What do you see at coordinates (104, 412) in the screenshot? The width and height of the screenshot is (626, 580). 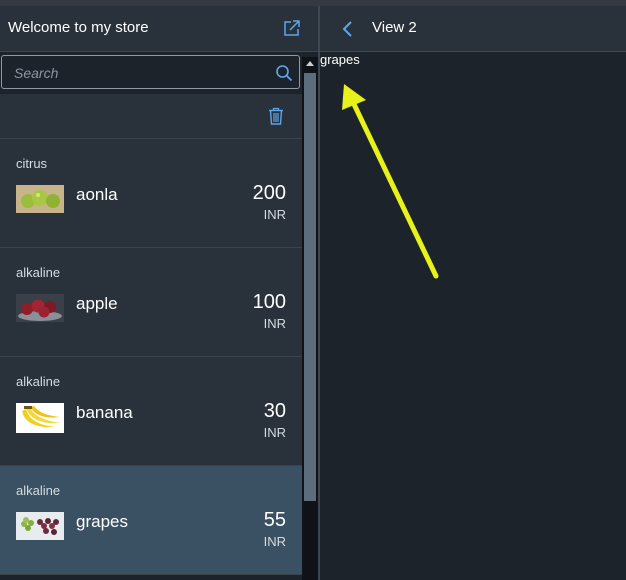 I see `item-name: banana` at bounding box center [104, 412].